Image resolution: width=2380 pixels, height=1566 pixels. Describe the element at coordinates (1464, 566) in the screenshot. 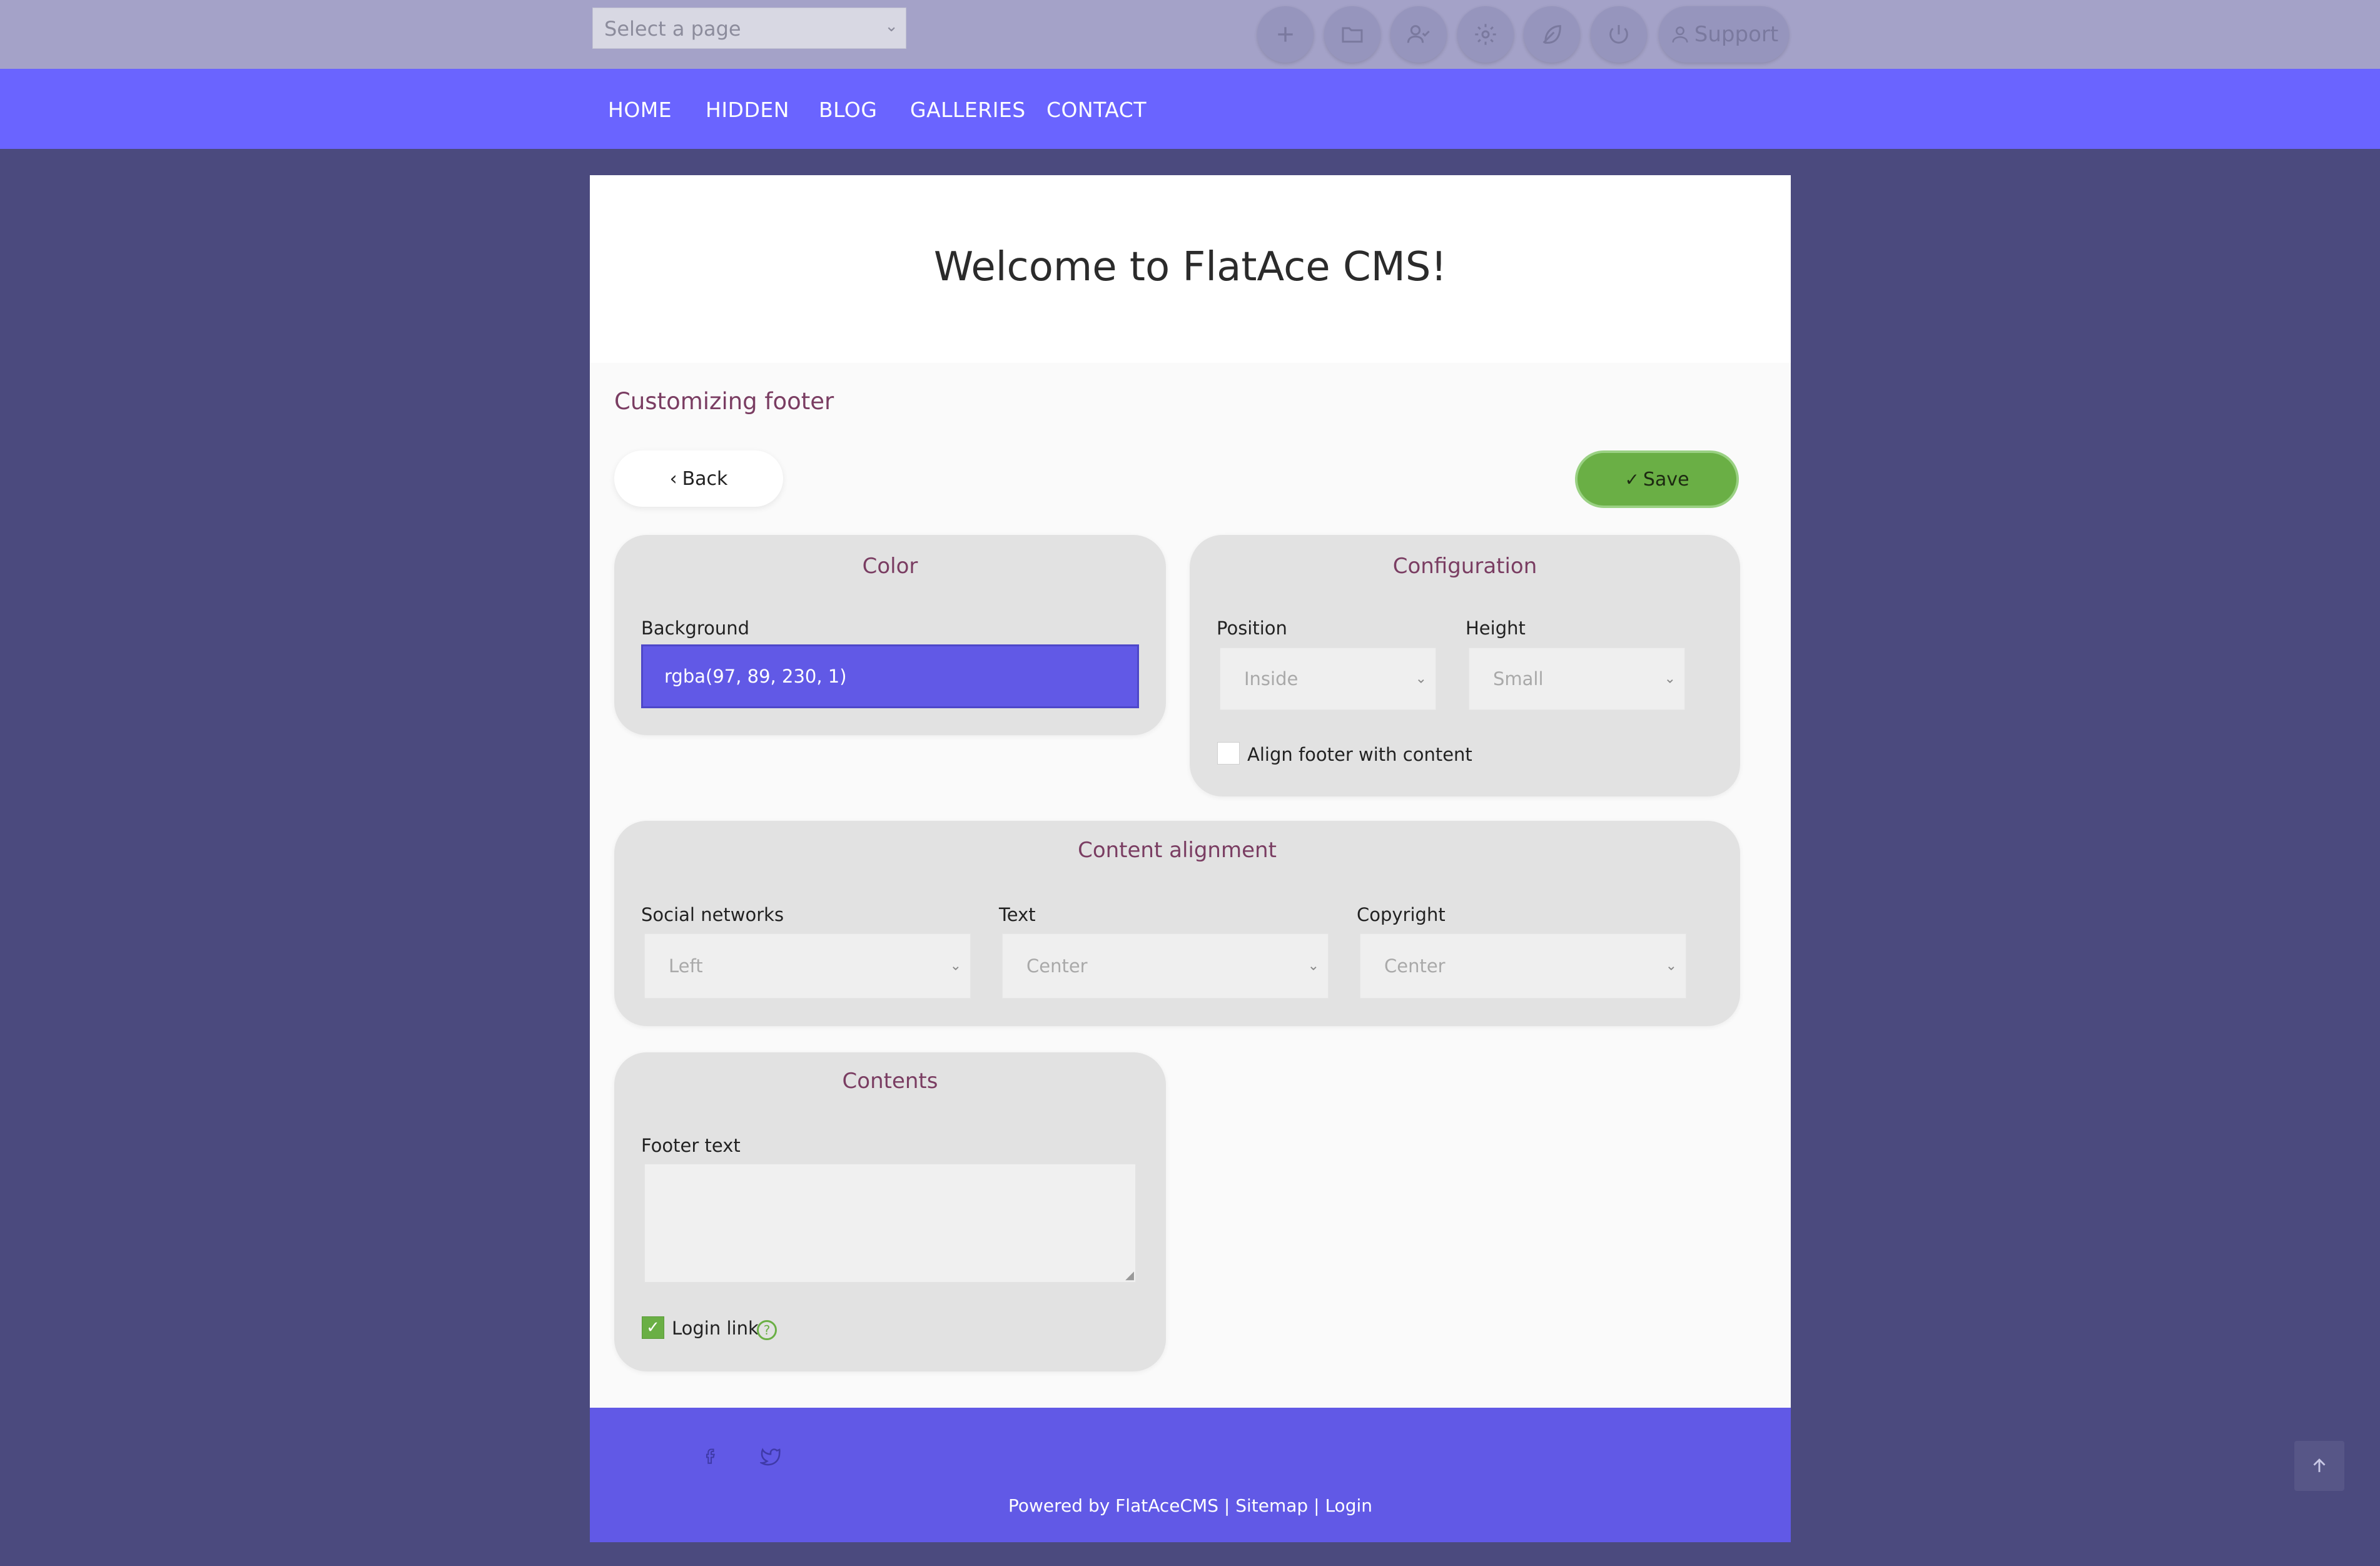

I see `configuration-panel-title: Configuration` at that location.